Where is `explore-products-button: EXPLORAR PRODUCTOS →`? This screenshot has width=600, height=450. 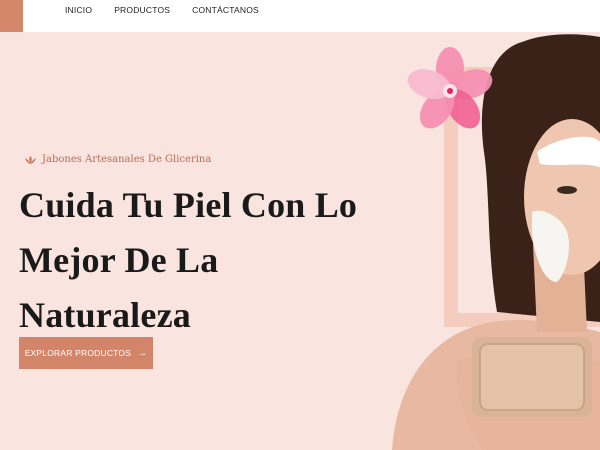
explore-products-button: EXPLORAR PRODUCTOS → is located at coordinates (86, 353).